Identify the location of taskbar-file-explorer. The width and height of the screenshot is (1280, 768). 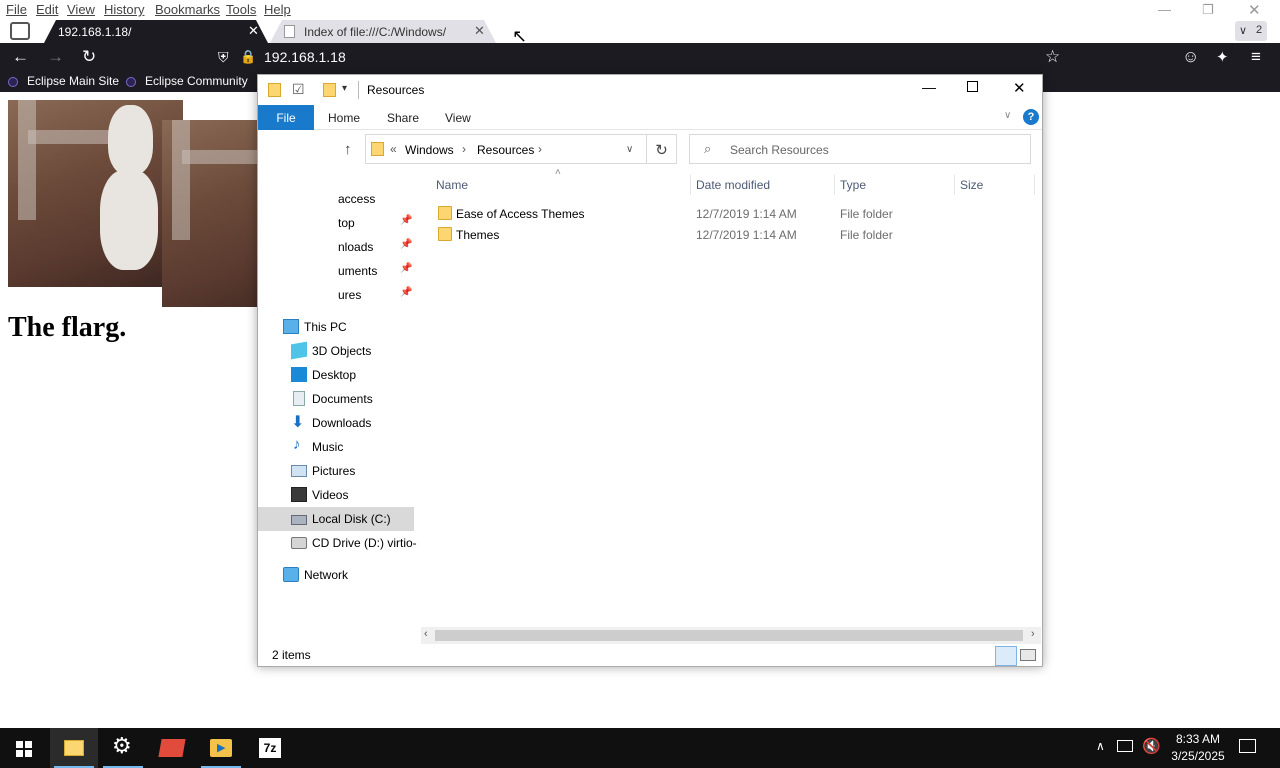
(74, 748).